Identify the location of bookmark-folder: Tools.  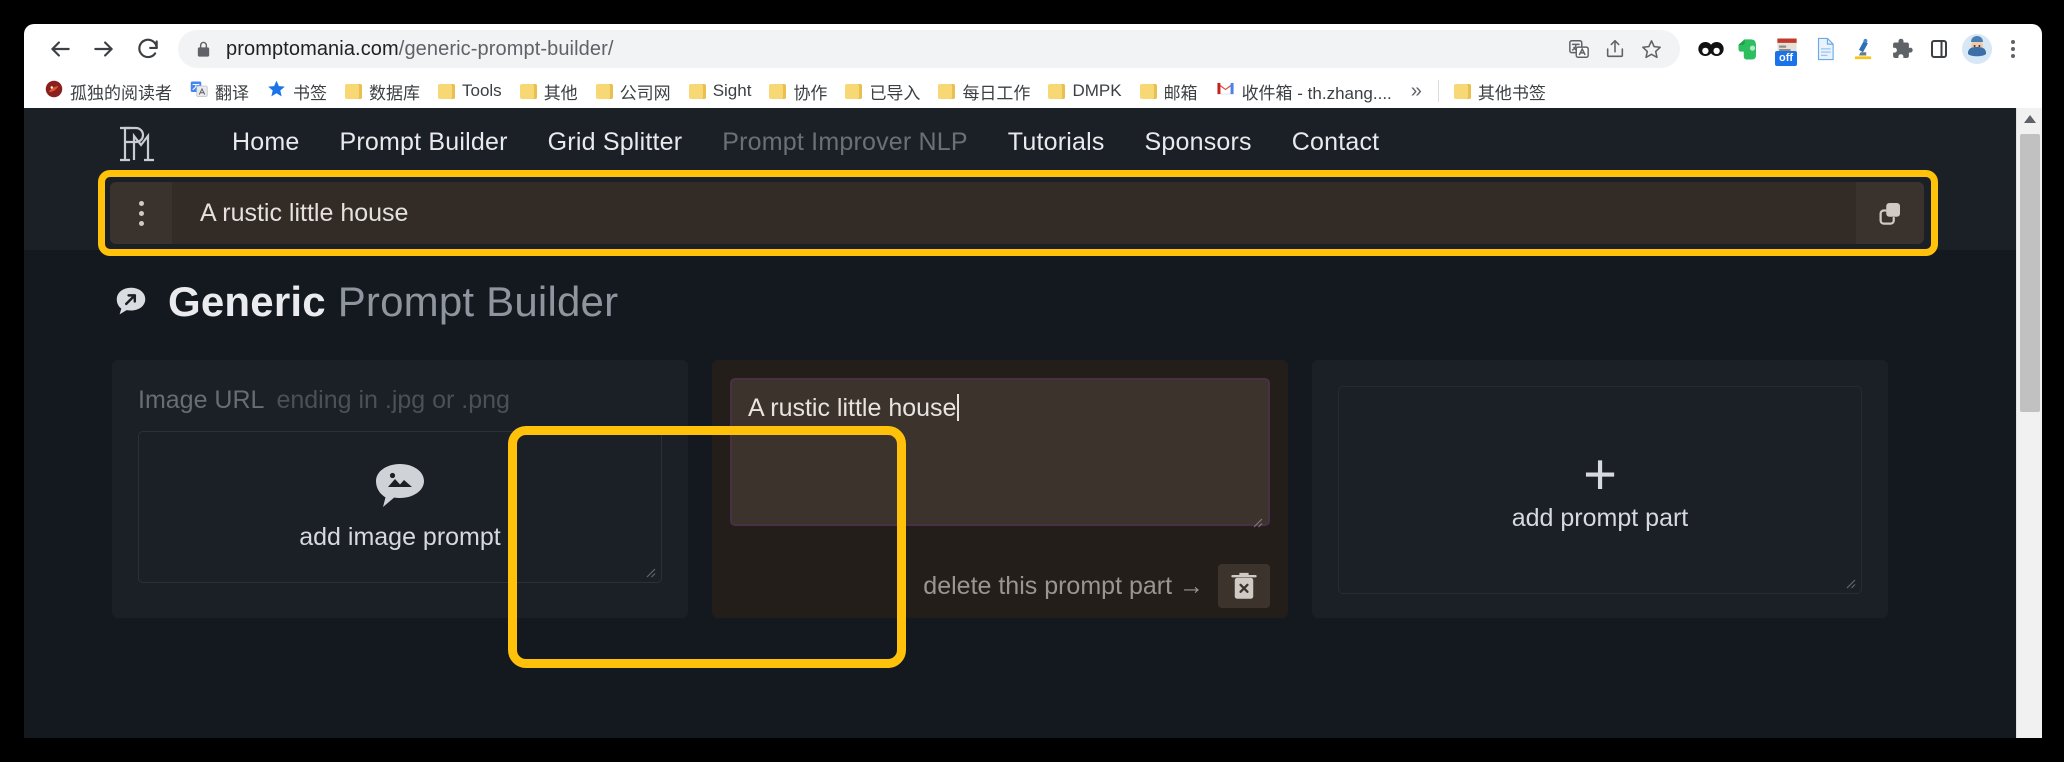
(470, 91).